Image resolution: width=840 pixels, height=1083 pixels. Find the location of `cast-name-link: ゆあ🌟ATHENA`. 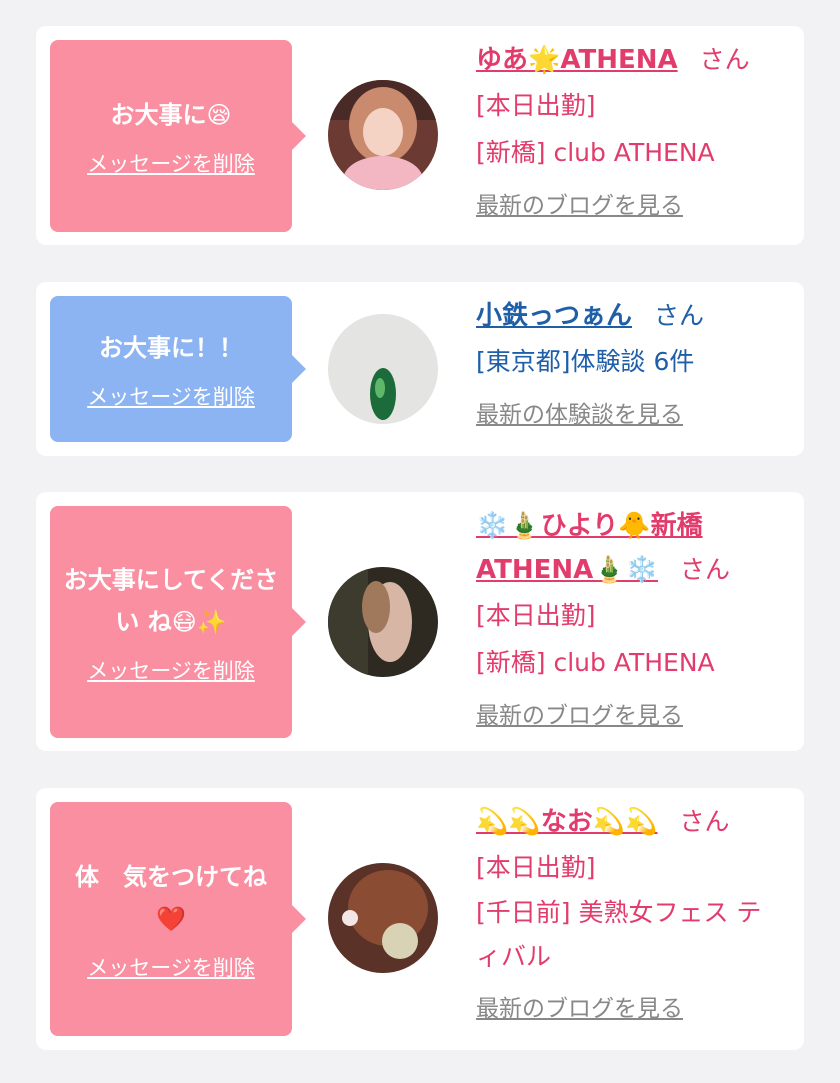

cast-name-link: ゆあ🌟ATHENA is located at coordinates (577, 60).